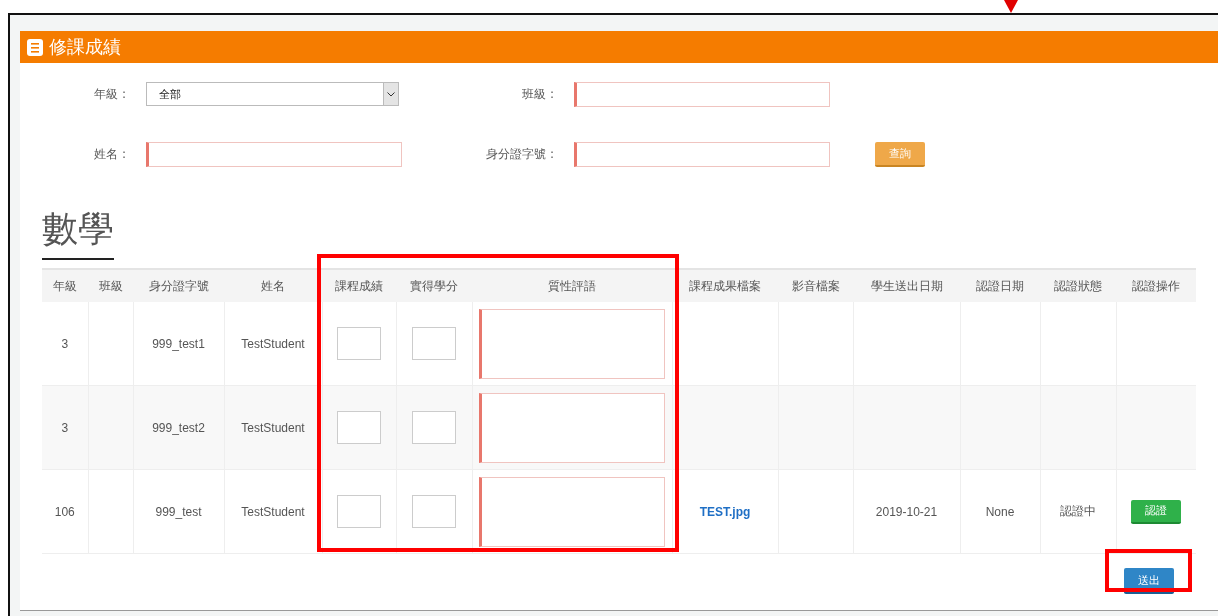  I want to click on grade-select: 全部, so click(272, 94).